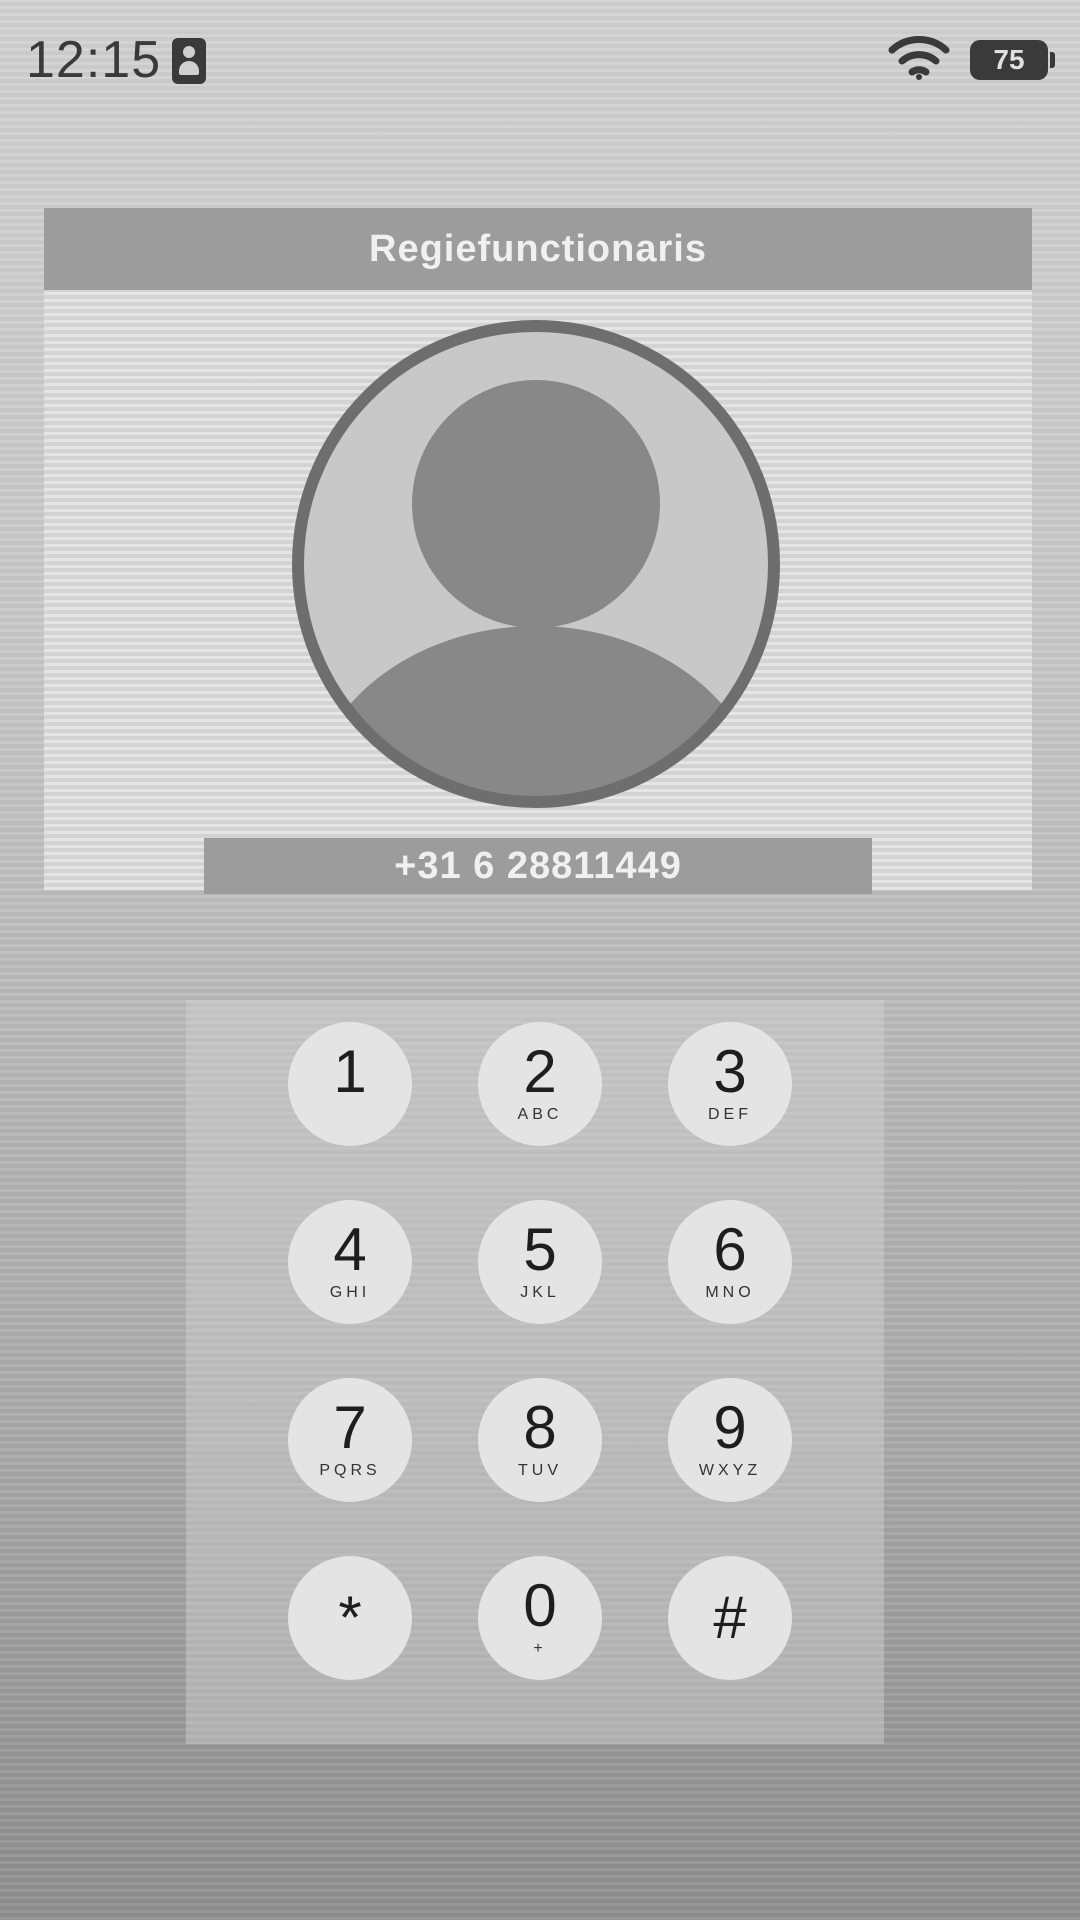 Image resolution: width=1080 pixels, height=1920 pixels. Describe the element at coordinates (730, 1470) in the screenshot. I see `key-letters: WXYZ` at that location.